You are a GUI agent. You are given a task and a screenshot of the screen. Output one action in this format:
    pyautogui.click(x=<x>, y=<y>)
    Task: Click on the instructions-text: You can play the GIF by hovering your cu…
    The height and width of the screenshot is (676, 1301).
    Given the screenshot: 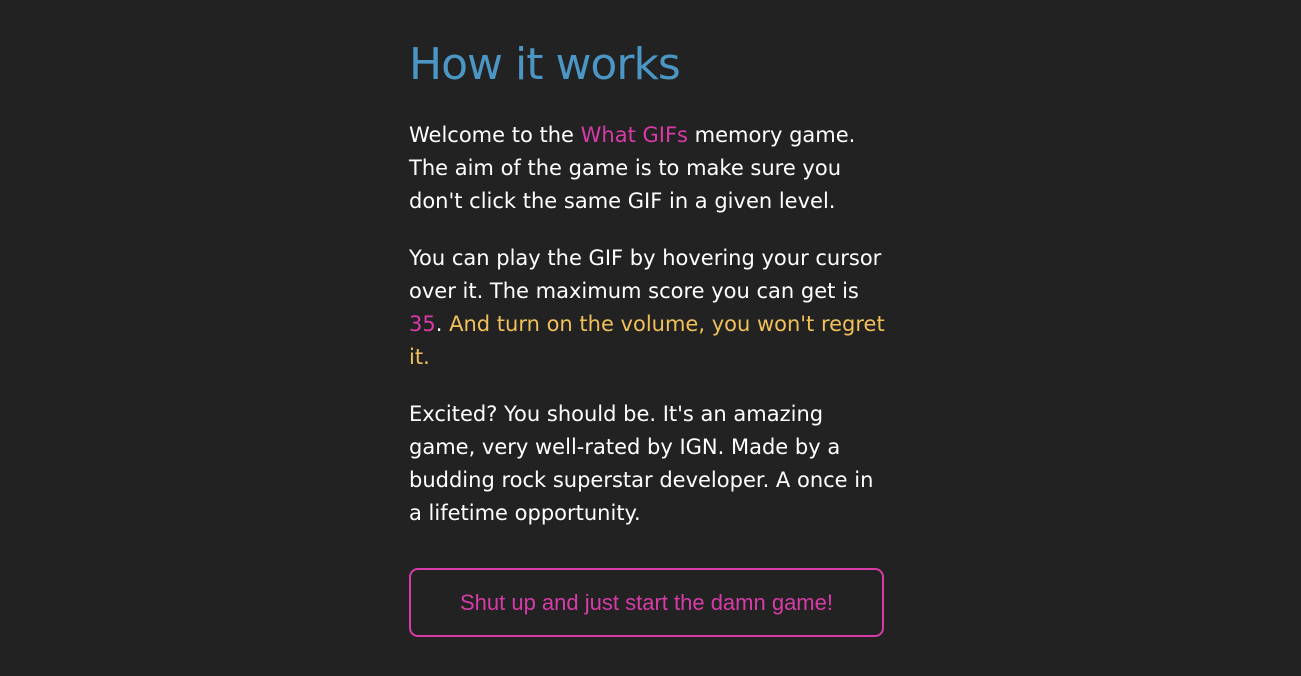 What is the action you would take?
    pyautogui.click(x=645, y=274)
    